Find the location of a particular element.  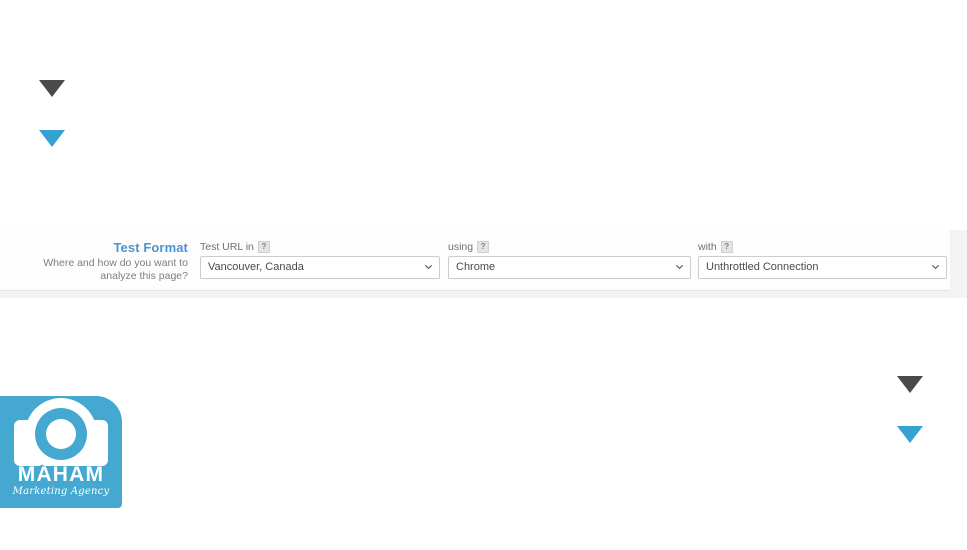

chevron-down-icon-location is located at coordinates (428, 267).